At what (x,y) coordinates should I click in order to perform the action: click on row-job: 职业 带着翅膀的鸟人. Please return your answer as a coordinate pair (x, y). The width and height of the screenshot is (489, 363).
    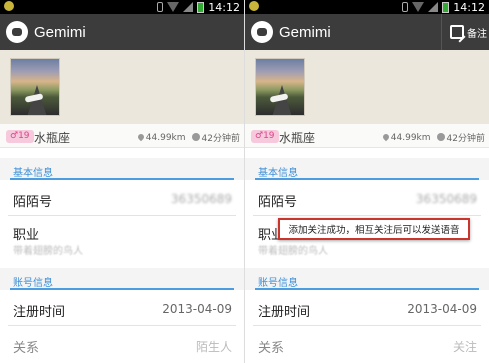
    Looking at the image, I should click on (122, 238).